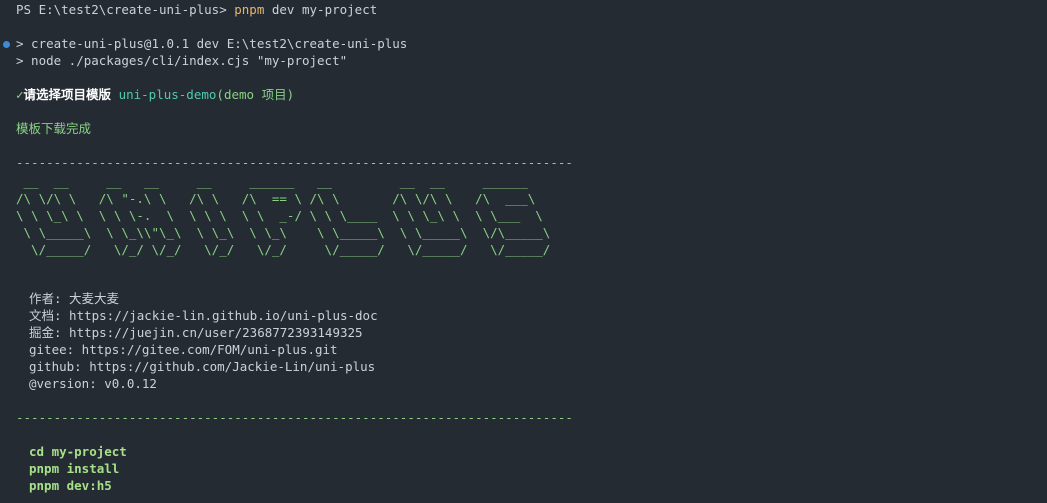  What do you see at coordinates (125, 9) in the screenshot?
I see `prompt-path: PS E:\test2\create-uni-plus>` at bounding box center [125, 9].